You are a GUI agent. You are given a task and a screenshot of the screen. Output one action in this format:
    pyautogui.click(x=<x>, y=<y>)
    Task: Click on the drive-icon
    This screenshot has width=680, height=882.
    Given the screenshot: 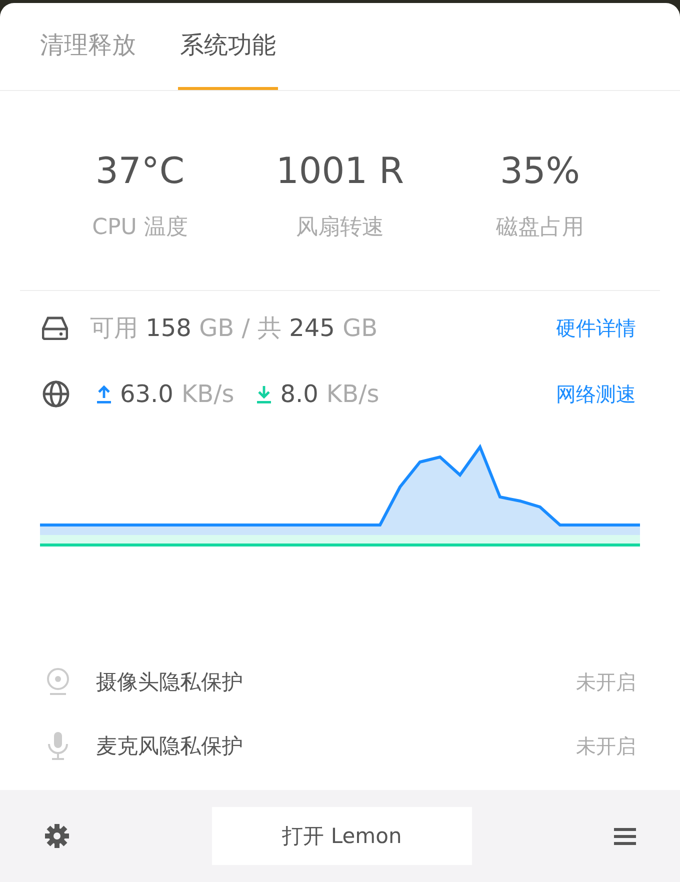 What is the action you would take?
    pyautogui.click(x=55, y=328)
    